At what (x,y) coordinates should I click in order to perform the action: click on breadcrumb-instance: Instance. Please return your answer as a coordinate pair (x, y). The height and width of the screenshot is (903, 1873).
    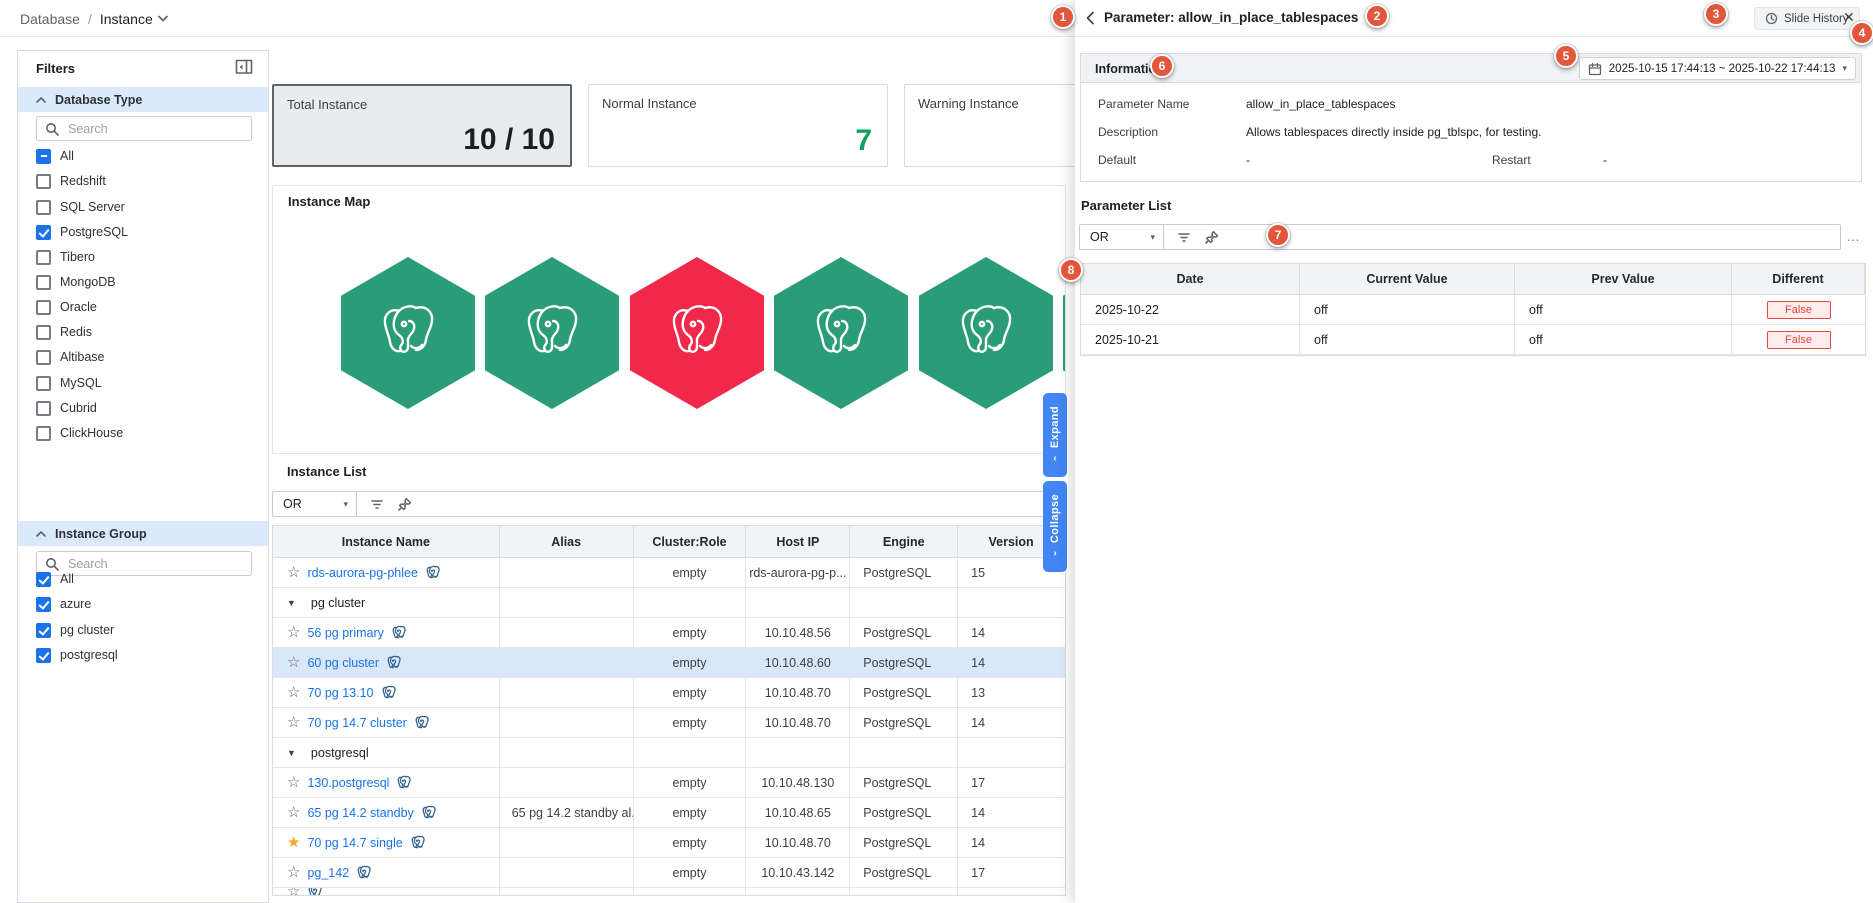
    Looking at the image, I should click on (134, 19).